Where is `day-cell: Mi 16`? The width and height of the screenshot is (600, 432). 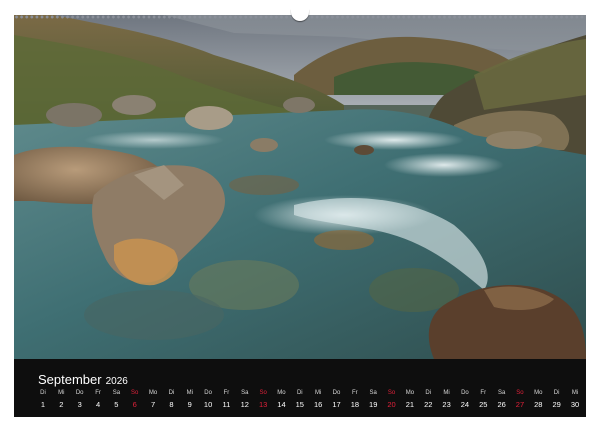
day-cell: Mi 16 is located at coordinates (318, 399).